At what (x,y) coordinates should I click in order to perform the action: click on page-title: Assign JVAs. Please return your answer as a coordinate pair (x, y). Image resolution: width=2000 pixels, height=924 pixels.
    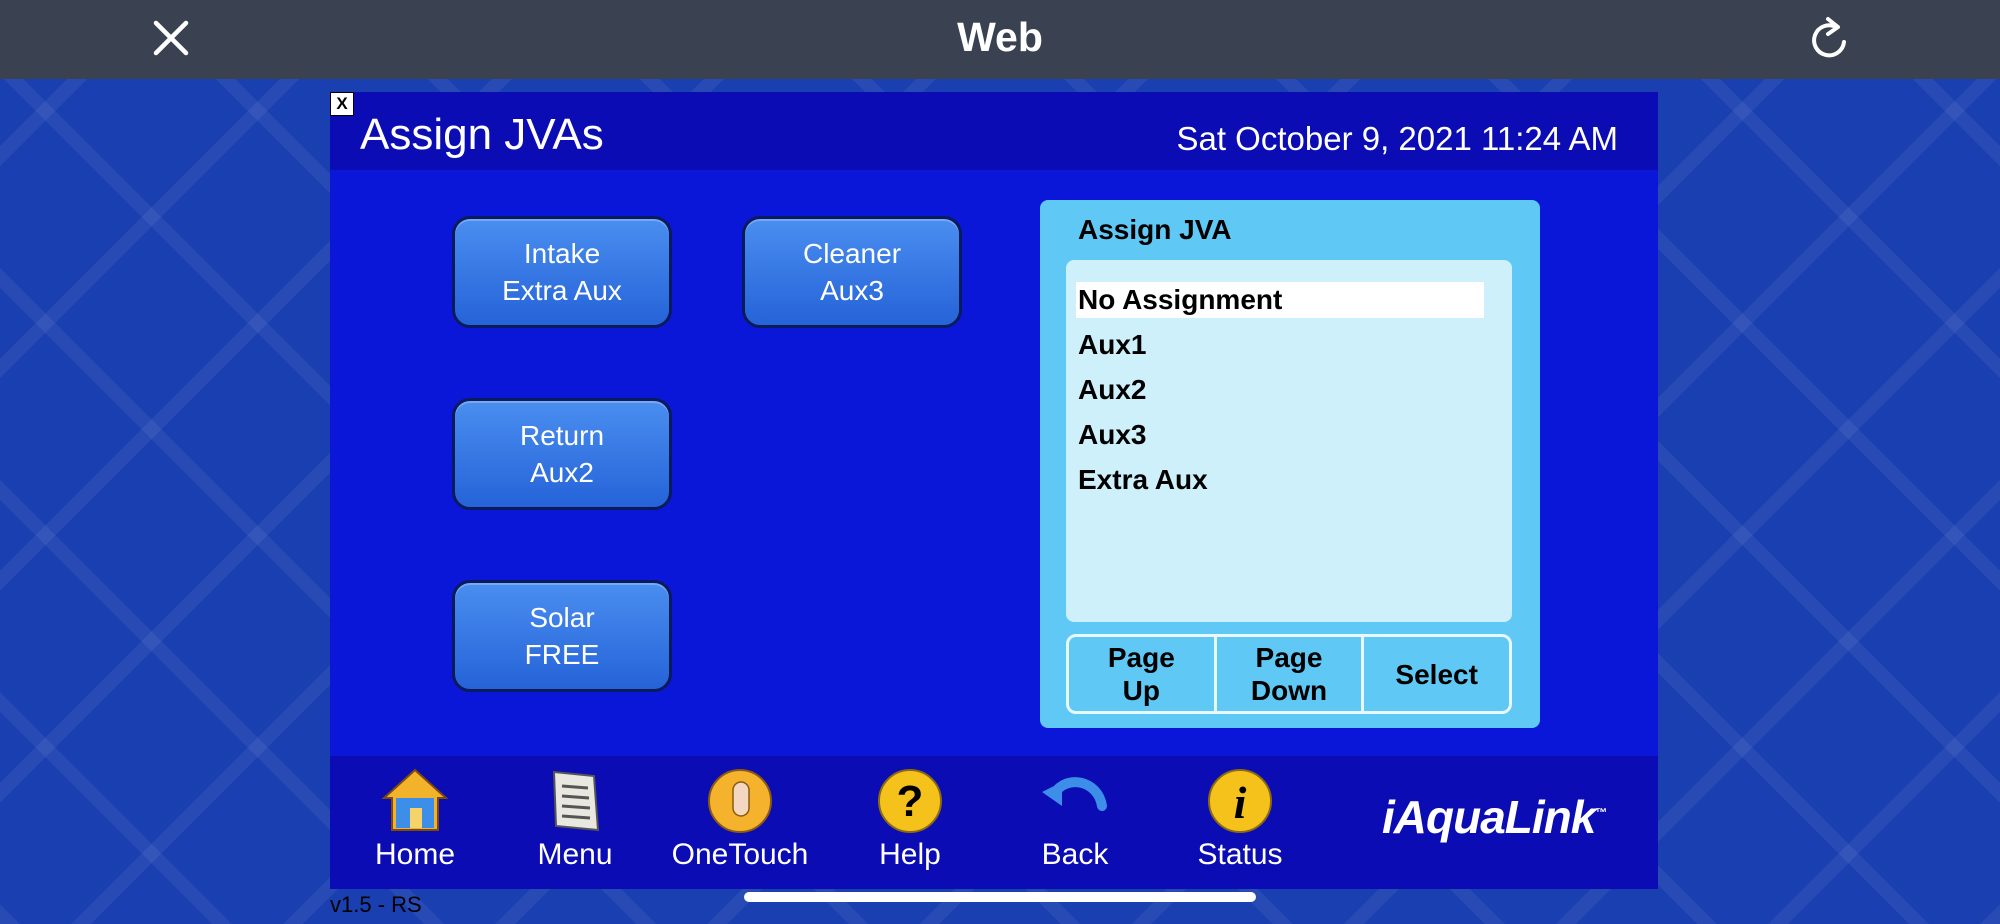
    Looking at the image, I should click on (482, 134).